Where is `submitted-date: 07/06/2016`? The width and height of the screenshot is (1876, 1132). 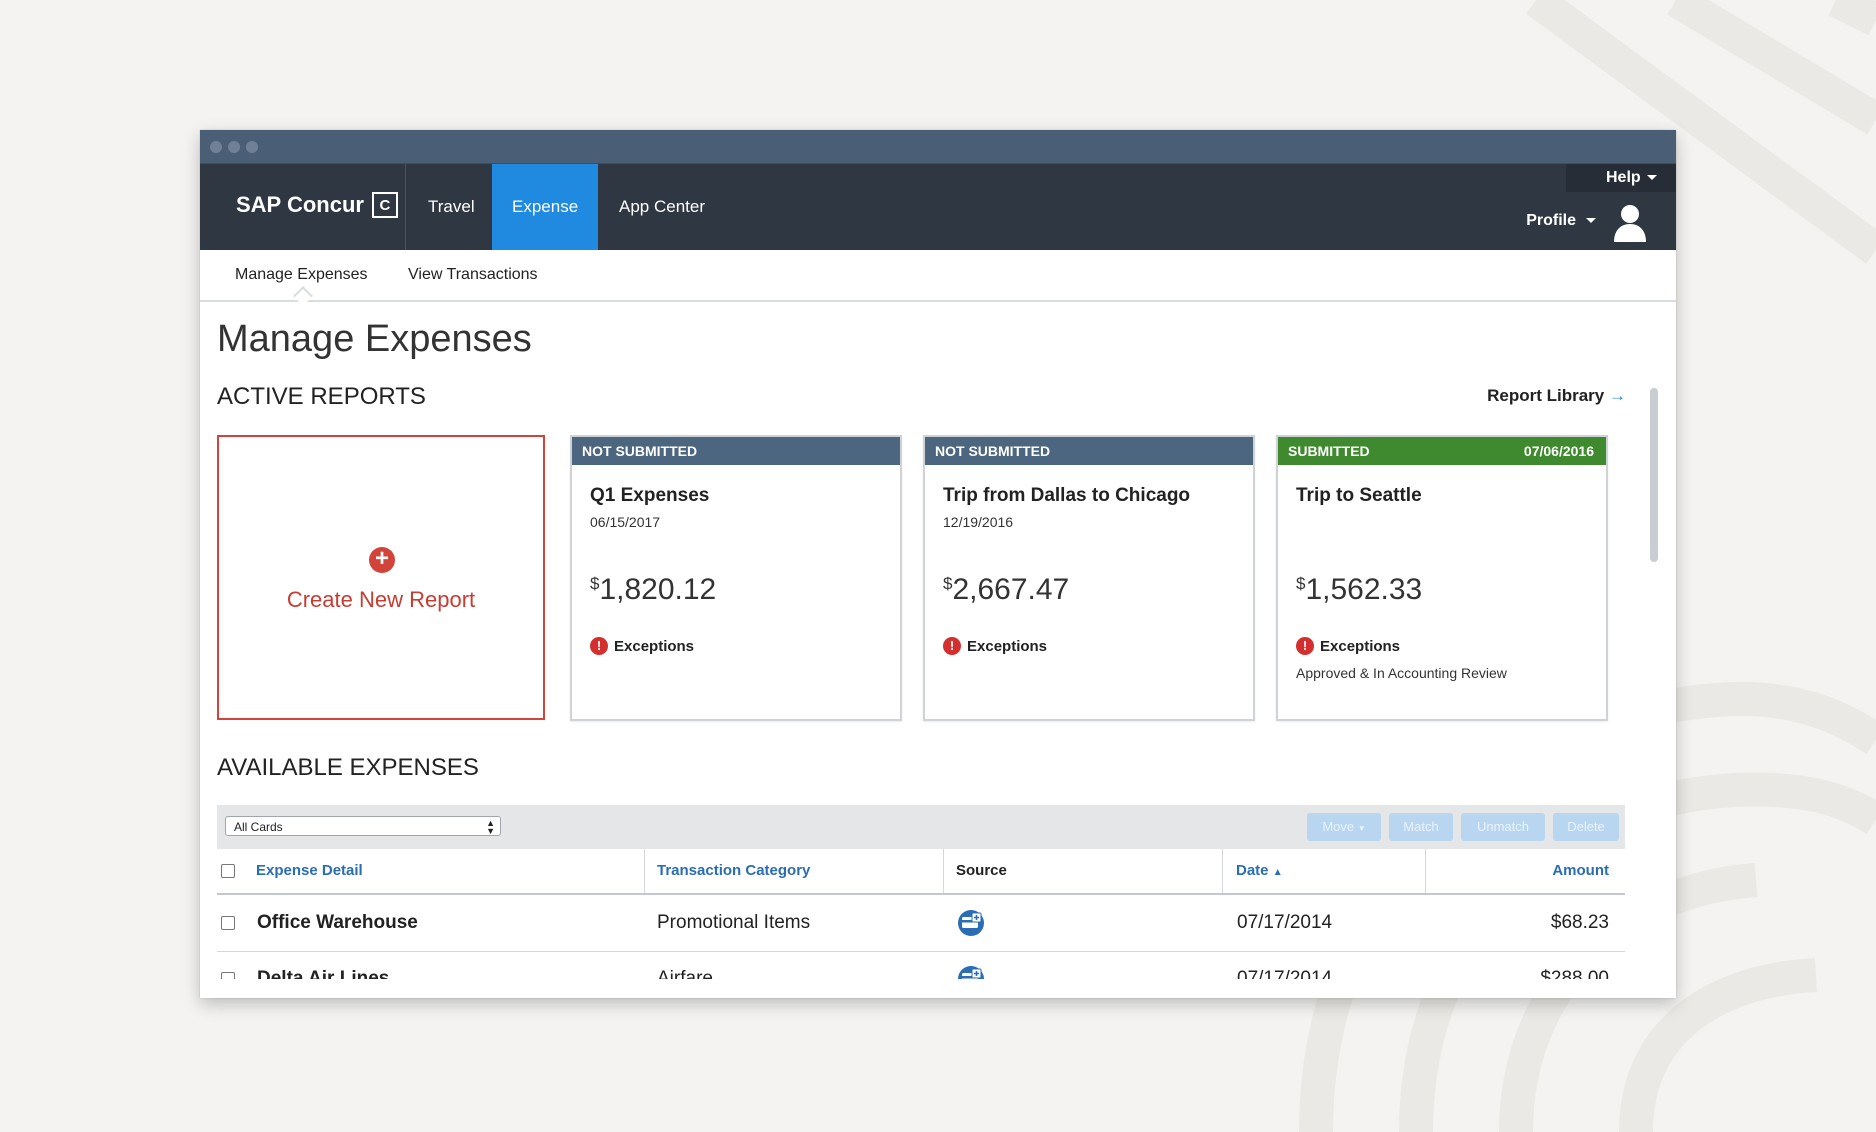
submitted-date: 07/06/2016 is located at coordinates (1558, 451).